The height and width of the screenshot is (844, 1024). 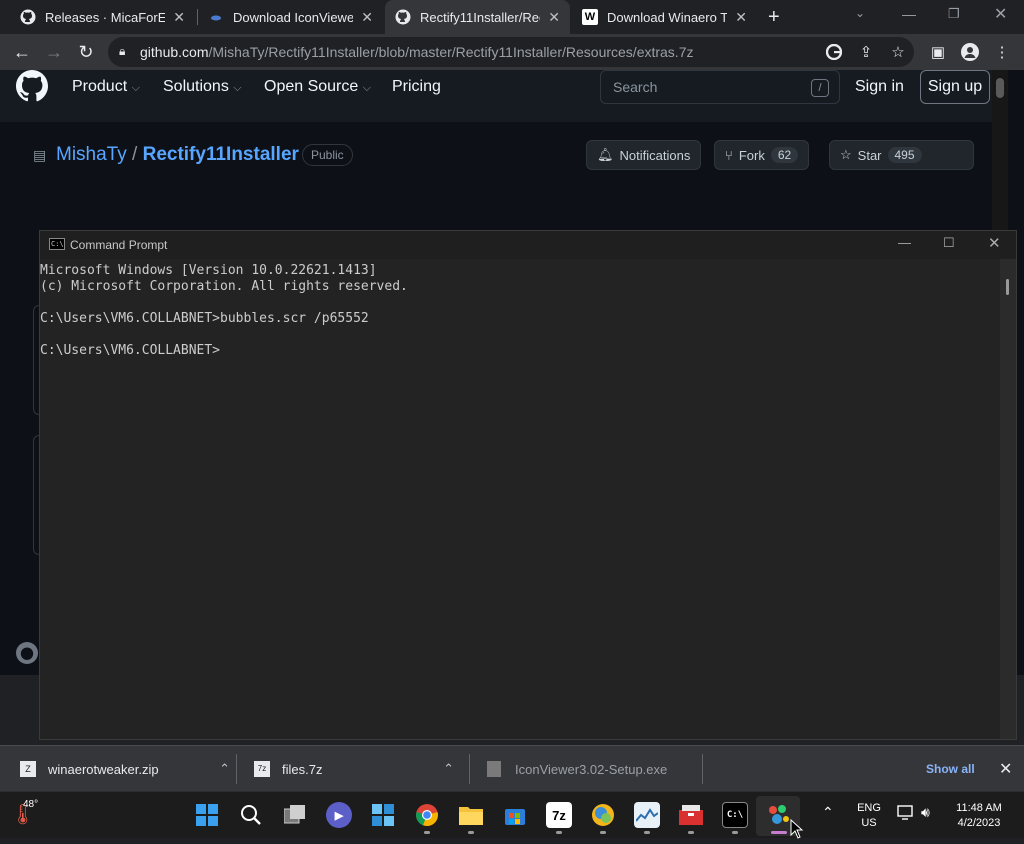 What do you see at coordinates (735, 815) in the screenshot?
I see `cmd-icon: C:\` at bounding box center [735, 815].